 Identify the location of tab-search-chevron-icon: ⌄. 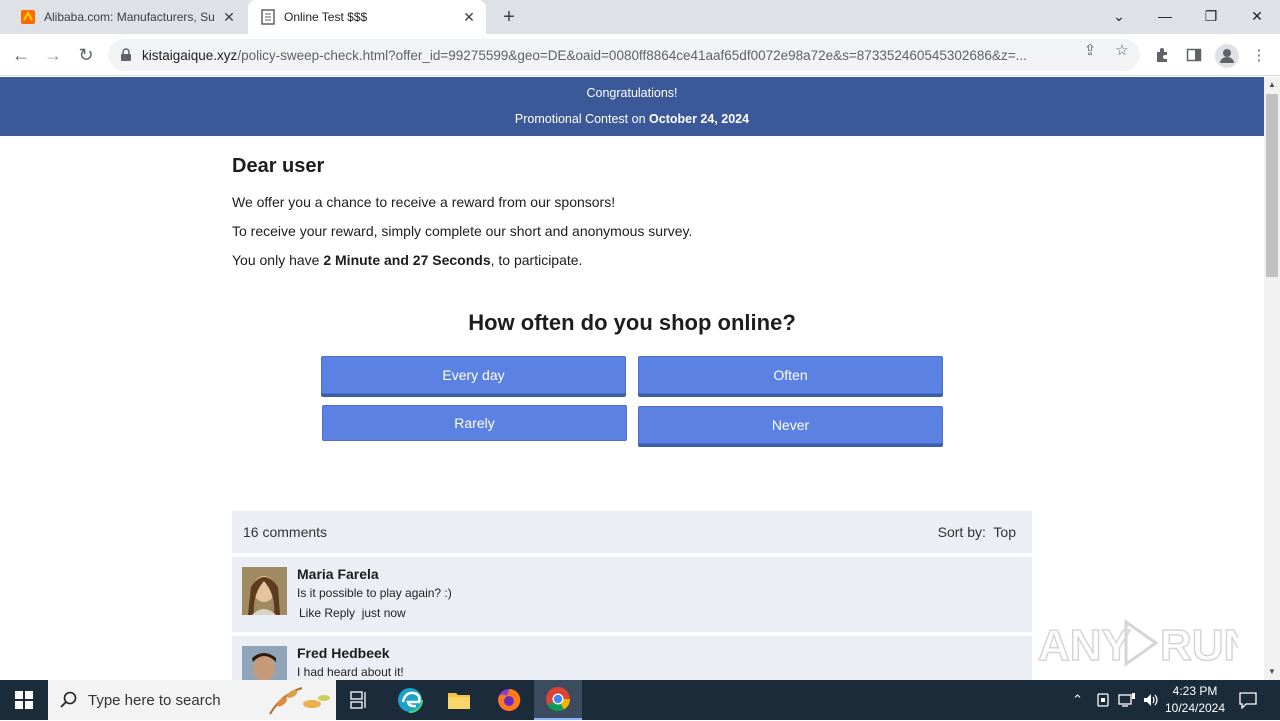
(1119, 17).